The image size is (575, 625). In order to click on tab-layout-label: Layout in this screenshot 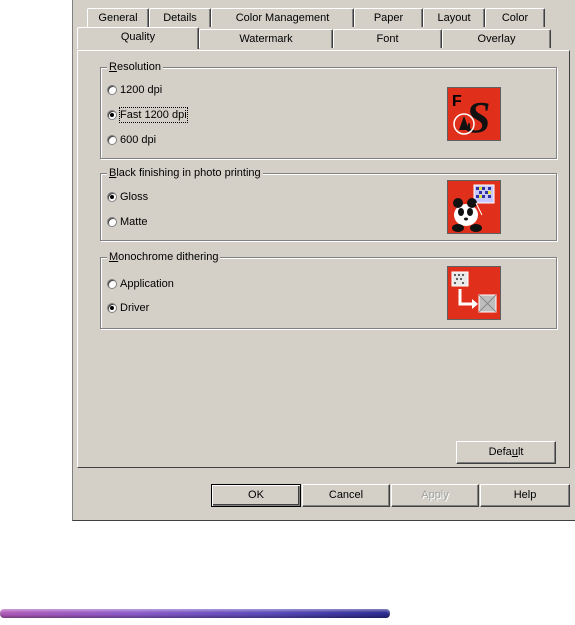, I will do `click(454, 18)`.